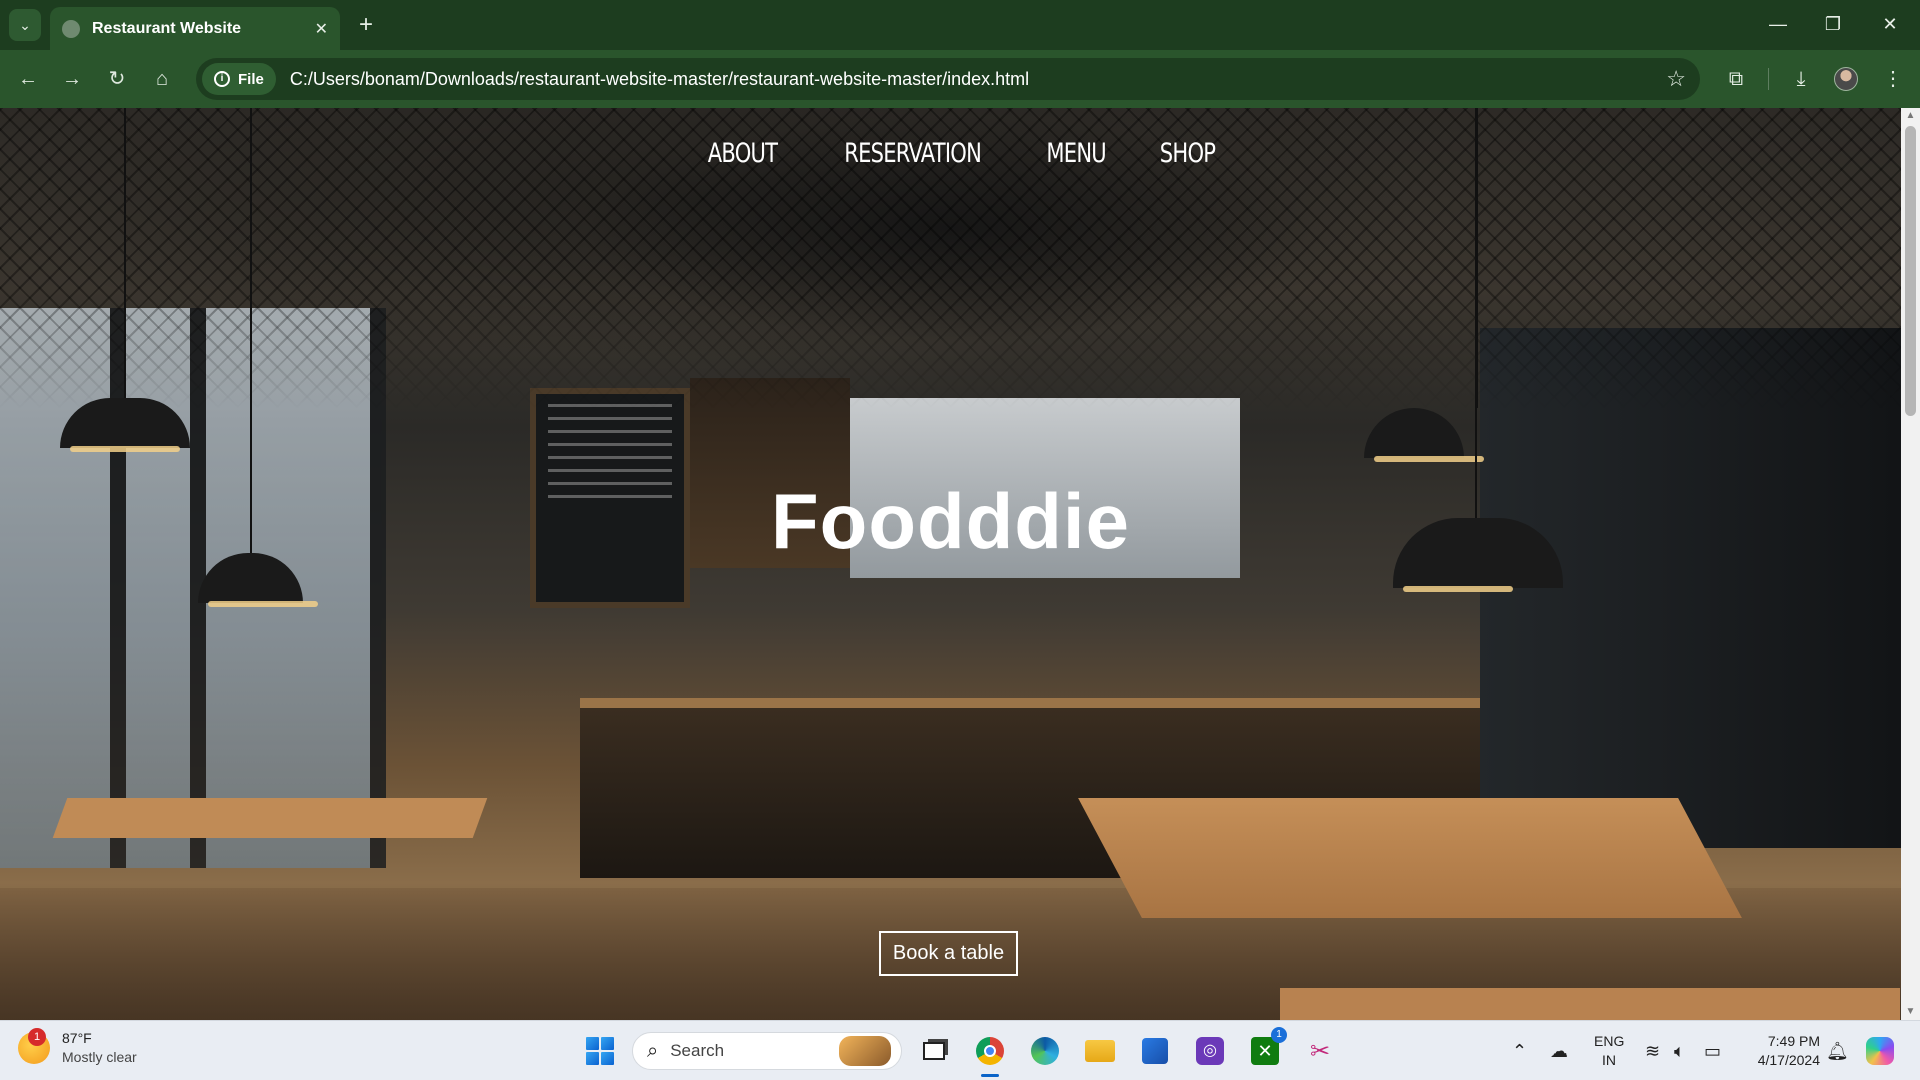 The image size is (1920, 1080). I want to click on battery-icon: ▭, so click(1712, 1051).